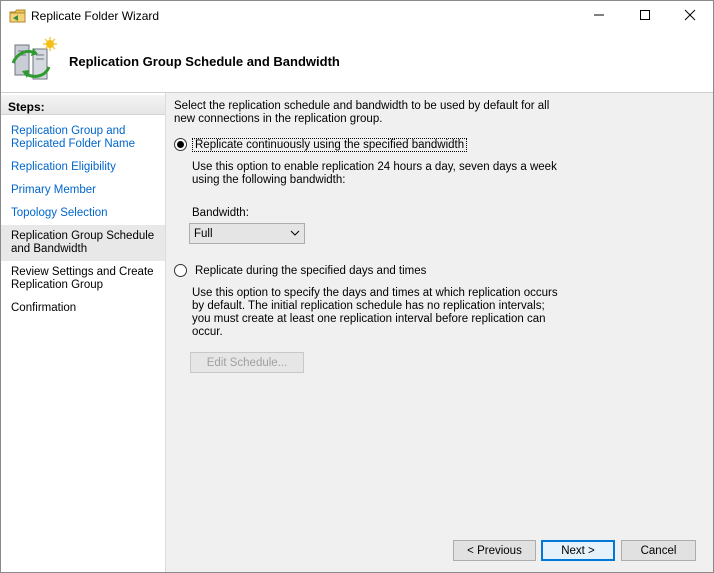  I want to click on step-schedule-bandwidth: Replication Group Schedule and Bandwidth, so click(83, 243).